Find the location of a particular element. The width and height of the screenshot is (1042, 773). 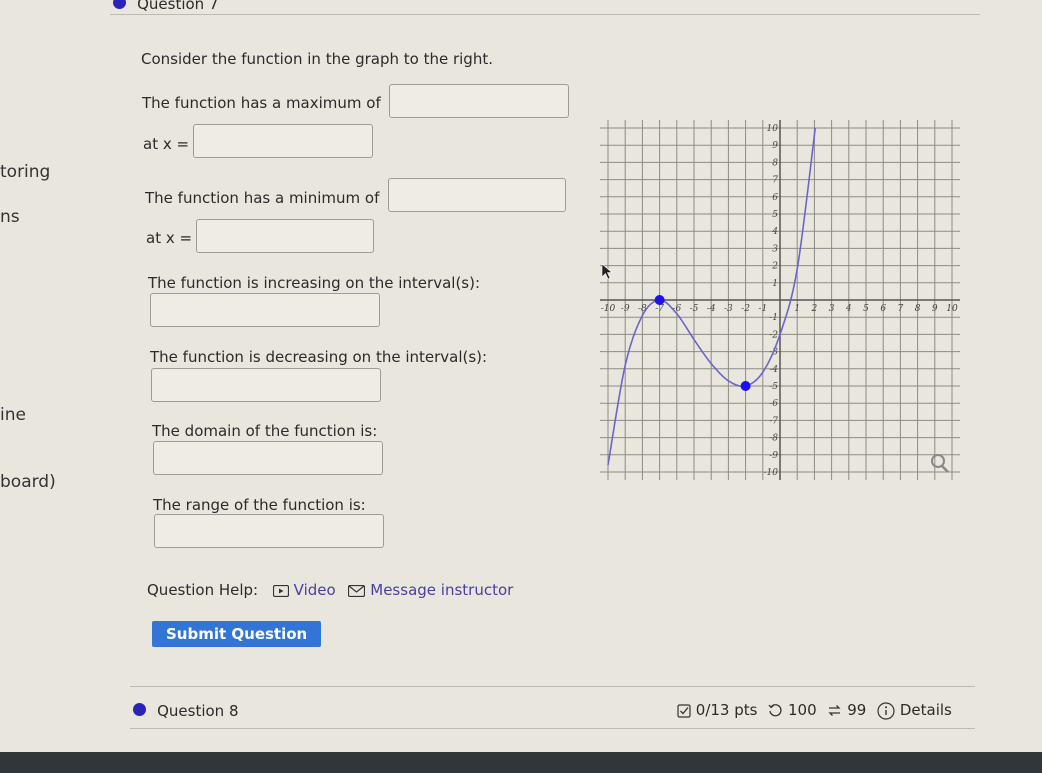

min-value-input is located at coordinates (477, 195).